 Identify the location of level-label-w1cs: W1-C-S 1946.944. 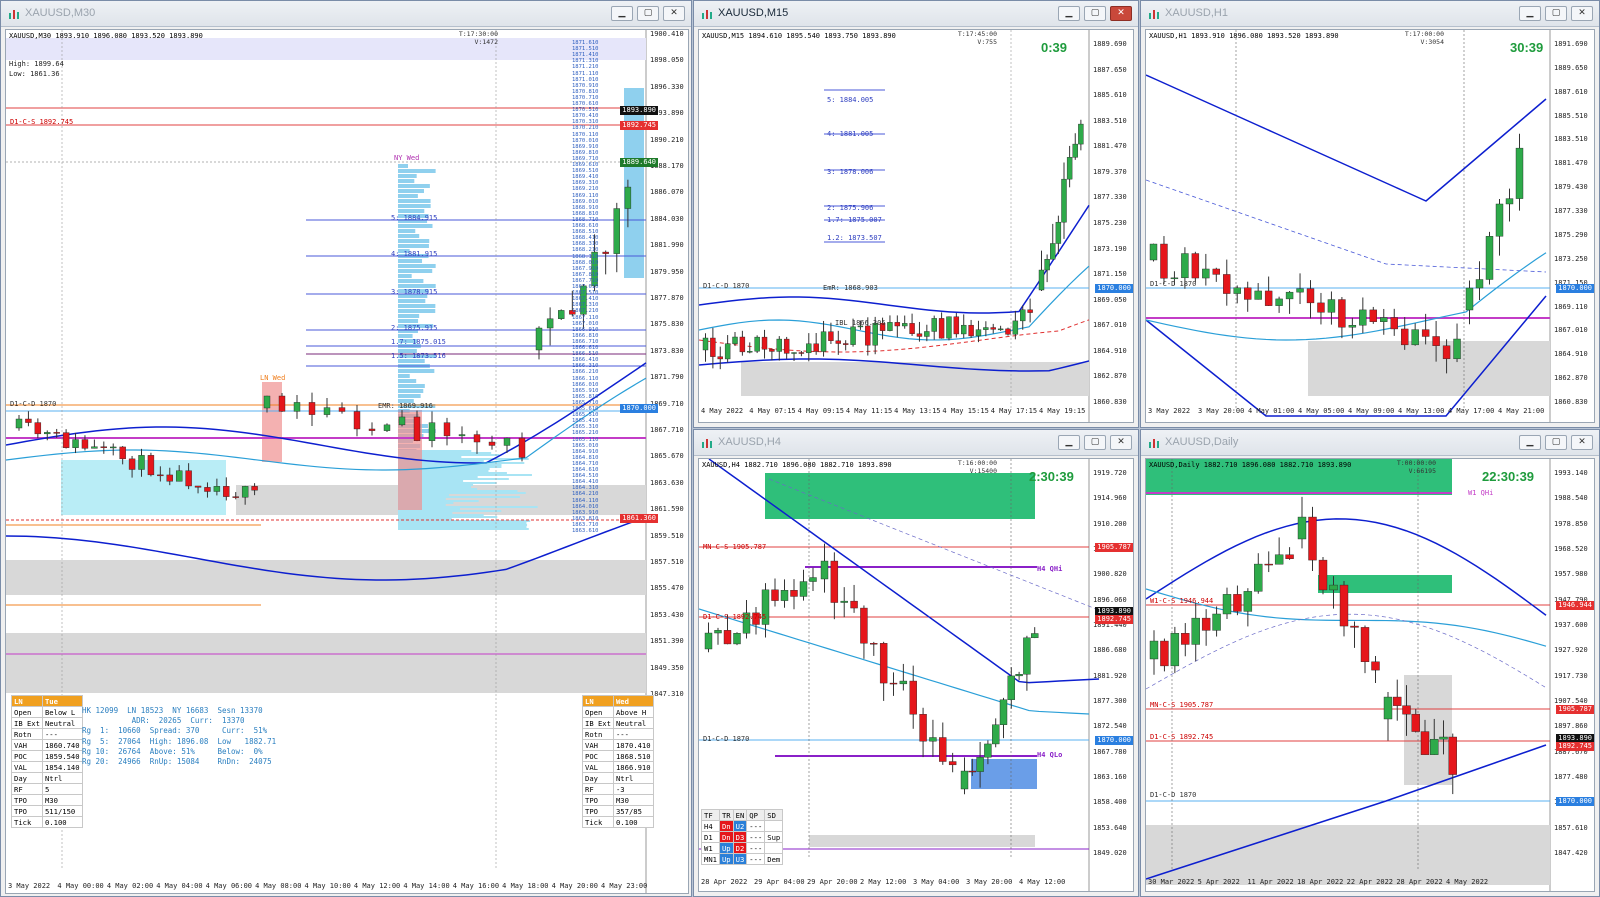
(1182, 601).